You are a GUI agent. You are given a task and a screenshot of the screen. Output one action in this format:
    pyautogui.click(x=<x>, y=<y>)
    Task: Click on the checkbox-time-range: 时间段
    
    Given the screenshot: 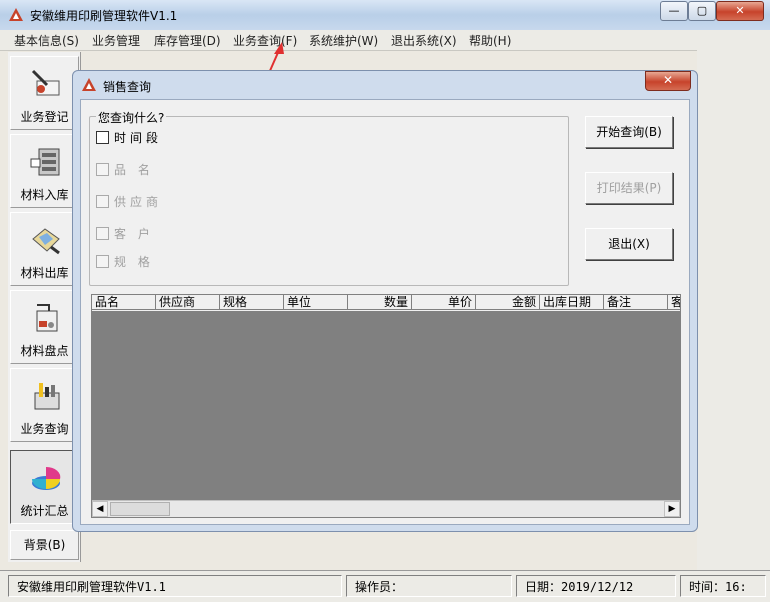 What is the action you would take?
    pyautogui.click(x=176, y=137)
    